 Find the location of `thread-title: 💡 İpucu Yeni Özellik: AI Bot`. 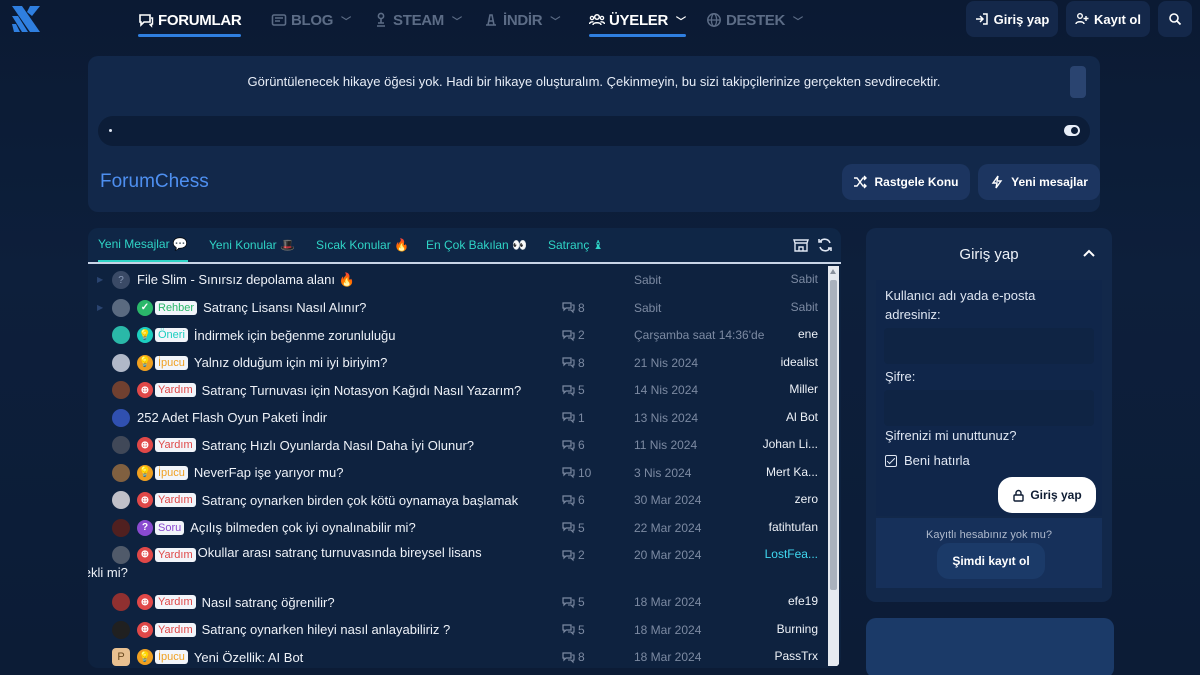

thread-title: 💡 İpucu Yeni Özellik: AI Bot is located at coordinates (352, 657).